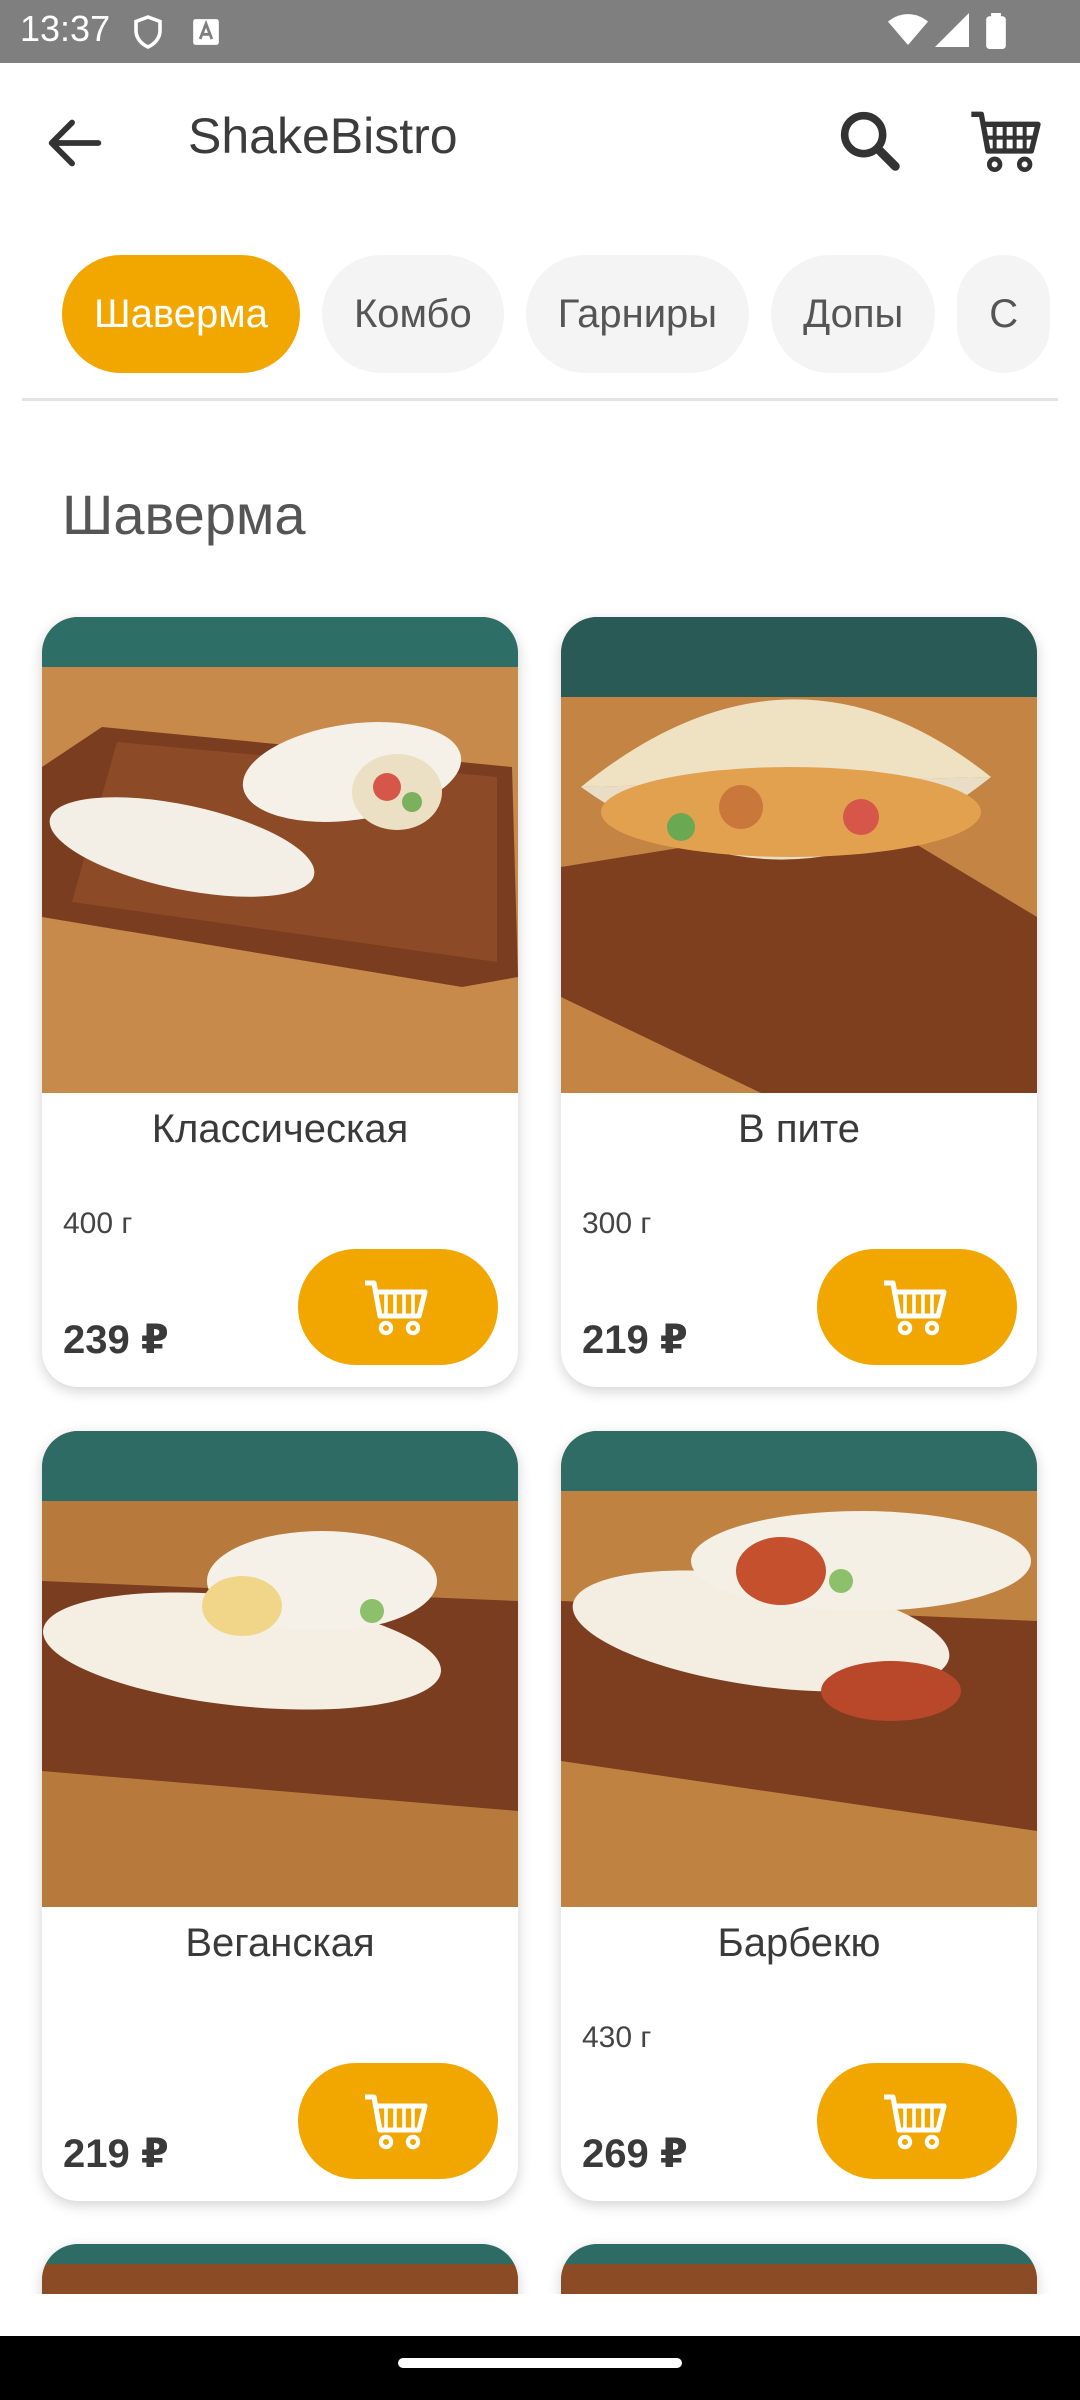 The image size is (1080, 2400). I want to click on product-card: Веганская 219 ₽, so click(280, 1816).